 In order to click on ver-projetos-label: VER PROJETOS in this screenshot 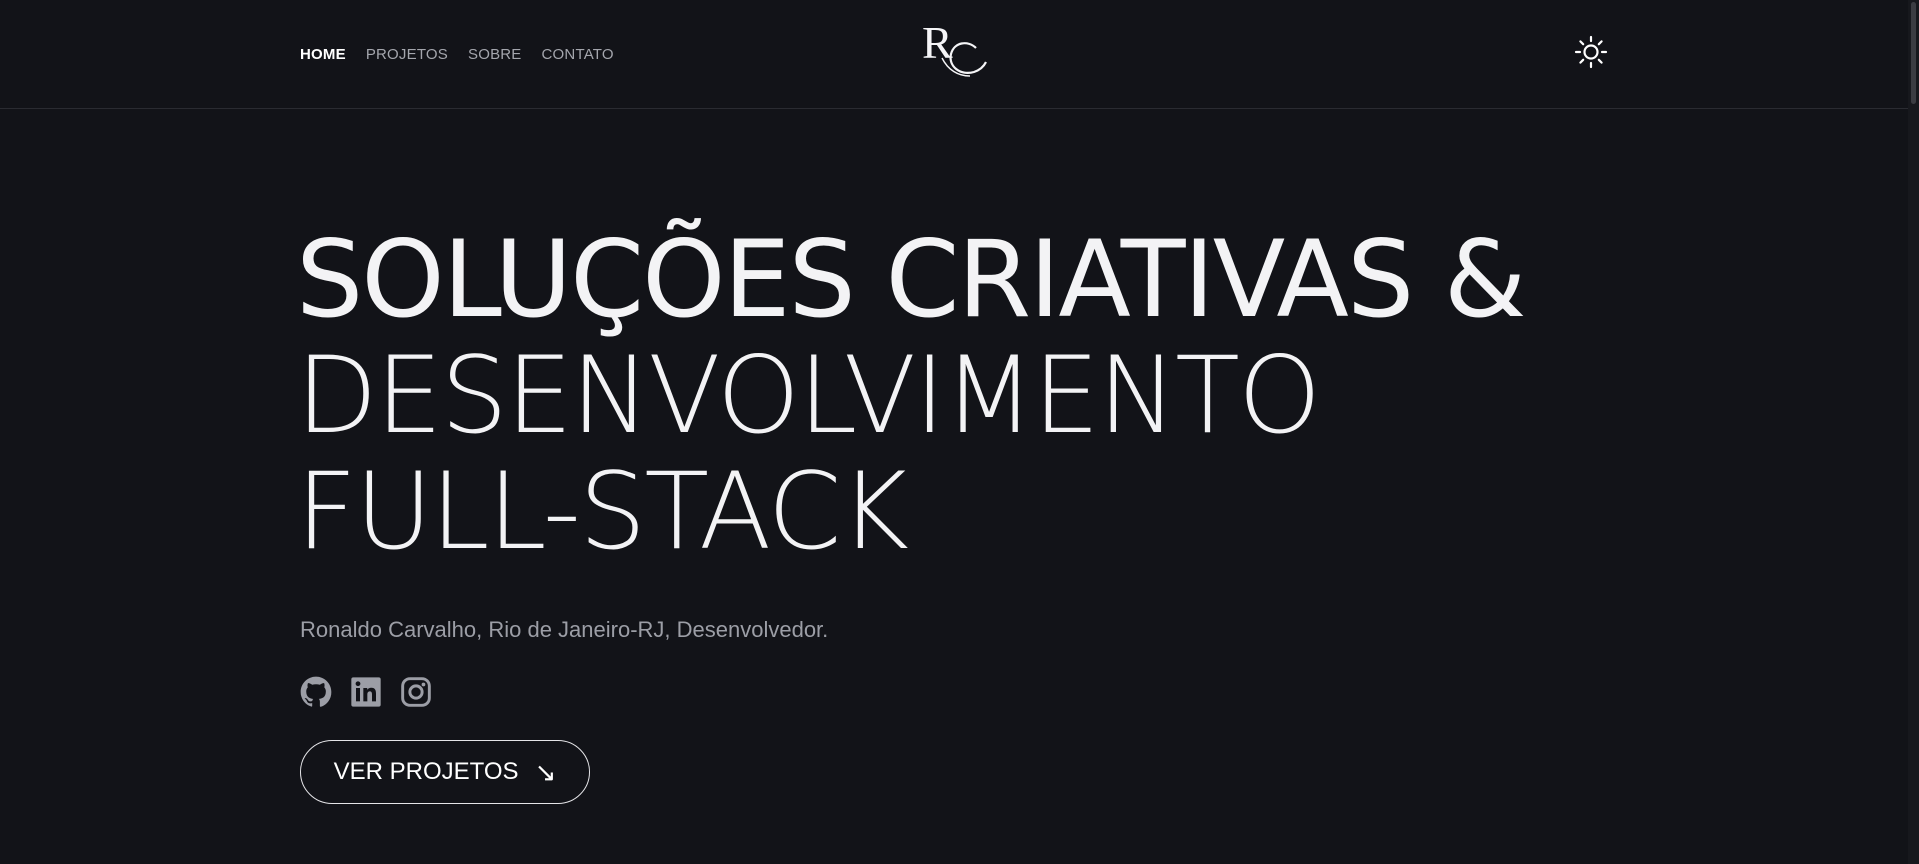, I will do `click(426, 771)`.